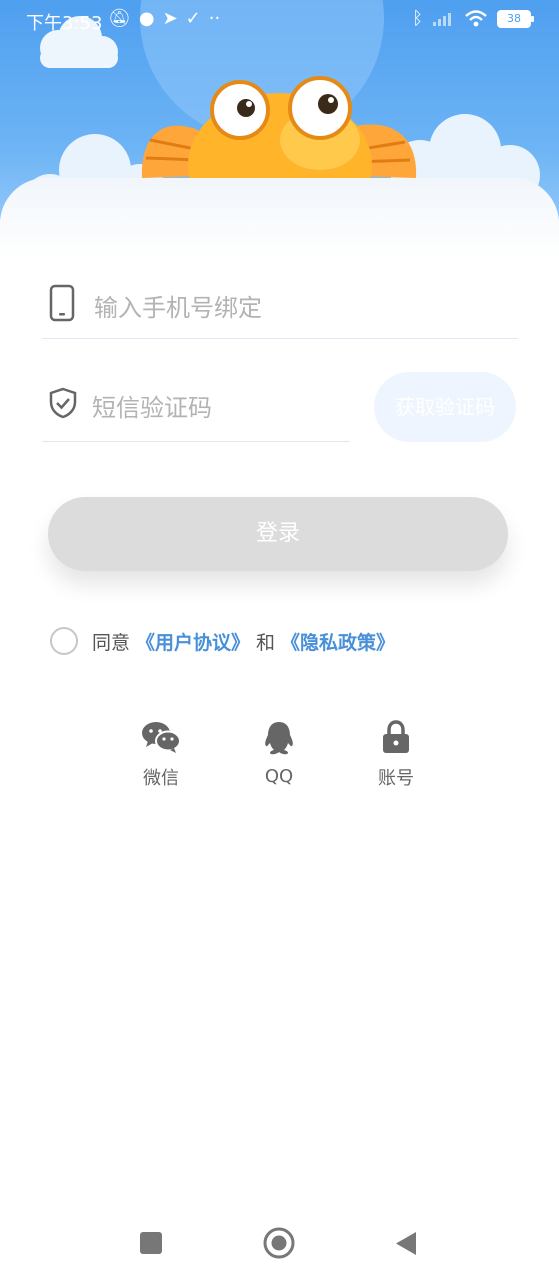  What do you see at coordinates (64, 23) in the screenshot?
I see `status-time: 下午3:53` at bounding box center [64, 23].